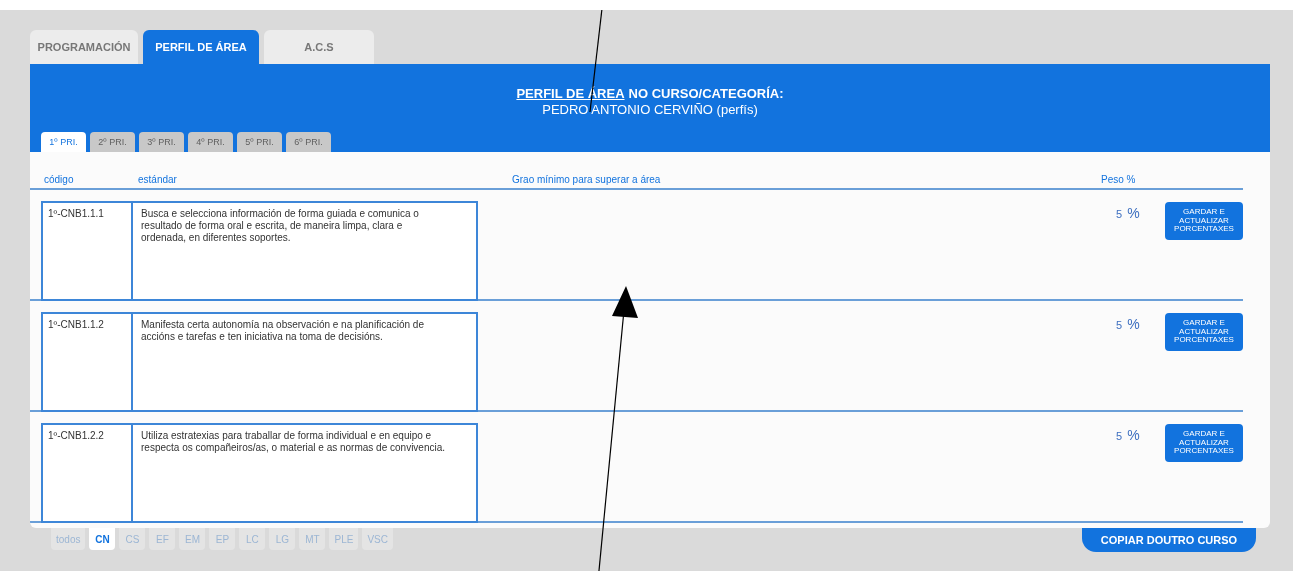 This screenshot has width=1293, height=571. Describe the element at coordinates (586, 179) in the screenshot. I see `column-header: Grao mínimo para superar a área` at that location.